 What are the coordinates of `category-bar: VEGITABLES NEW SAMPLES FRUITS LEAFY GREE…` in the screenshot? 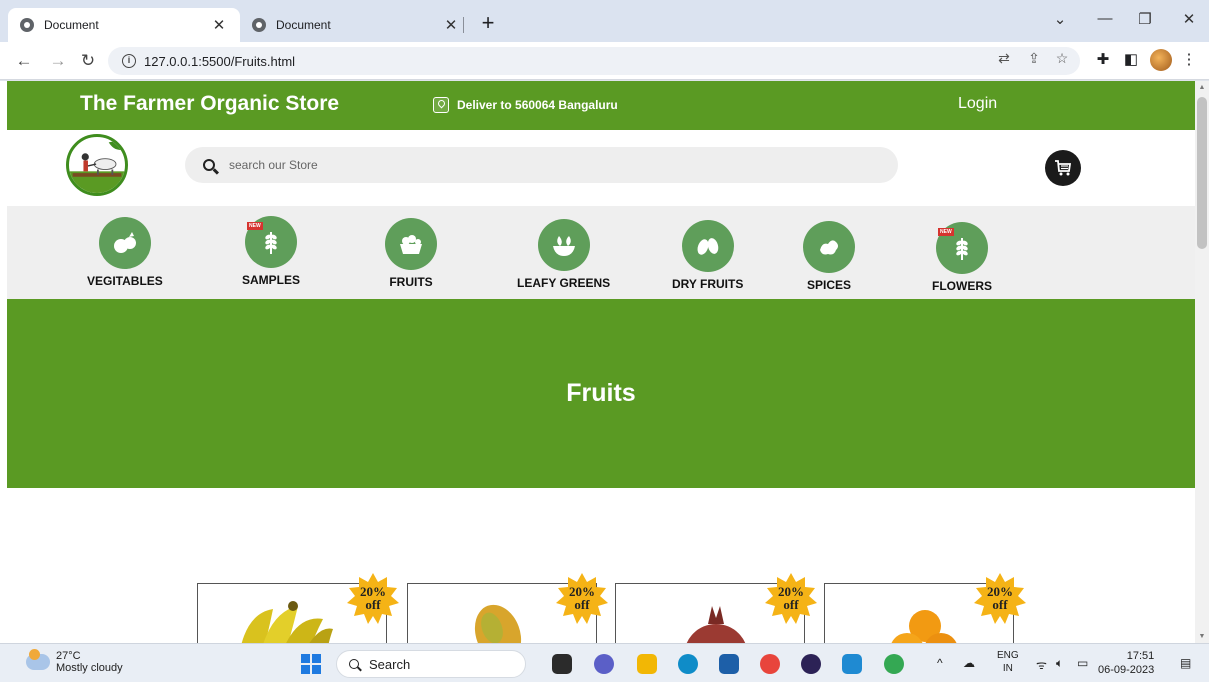 It's located at (601, 252).